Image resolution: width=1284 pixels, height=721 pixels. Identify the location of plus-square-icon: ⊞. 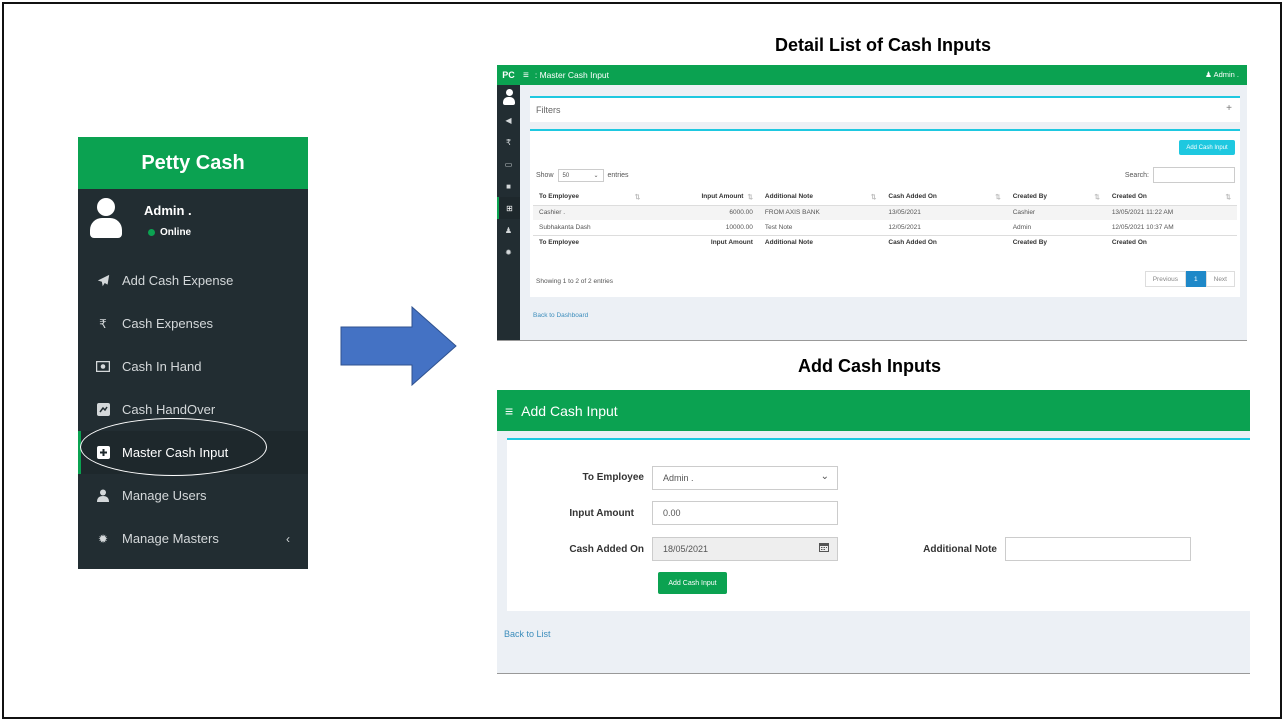
(508, 208).